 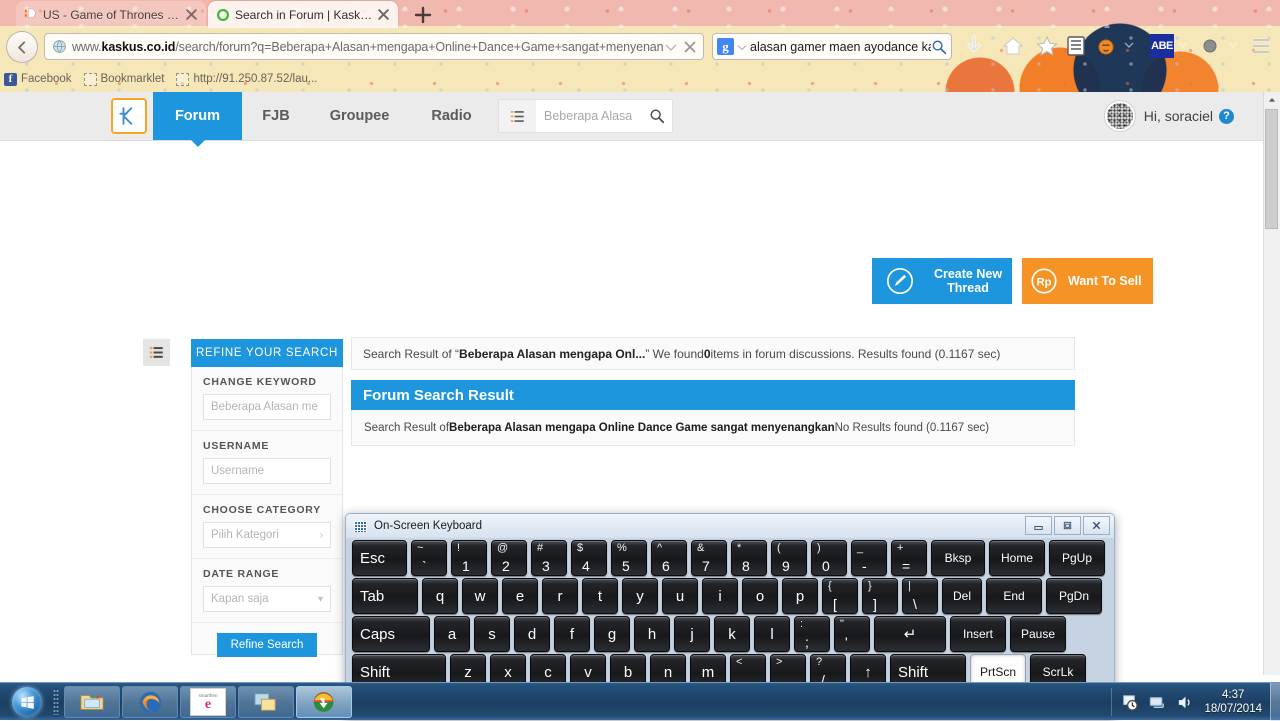 I want to click on site-nav-fjb: FJB, so click(x=276, y=116).